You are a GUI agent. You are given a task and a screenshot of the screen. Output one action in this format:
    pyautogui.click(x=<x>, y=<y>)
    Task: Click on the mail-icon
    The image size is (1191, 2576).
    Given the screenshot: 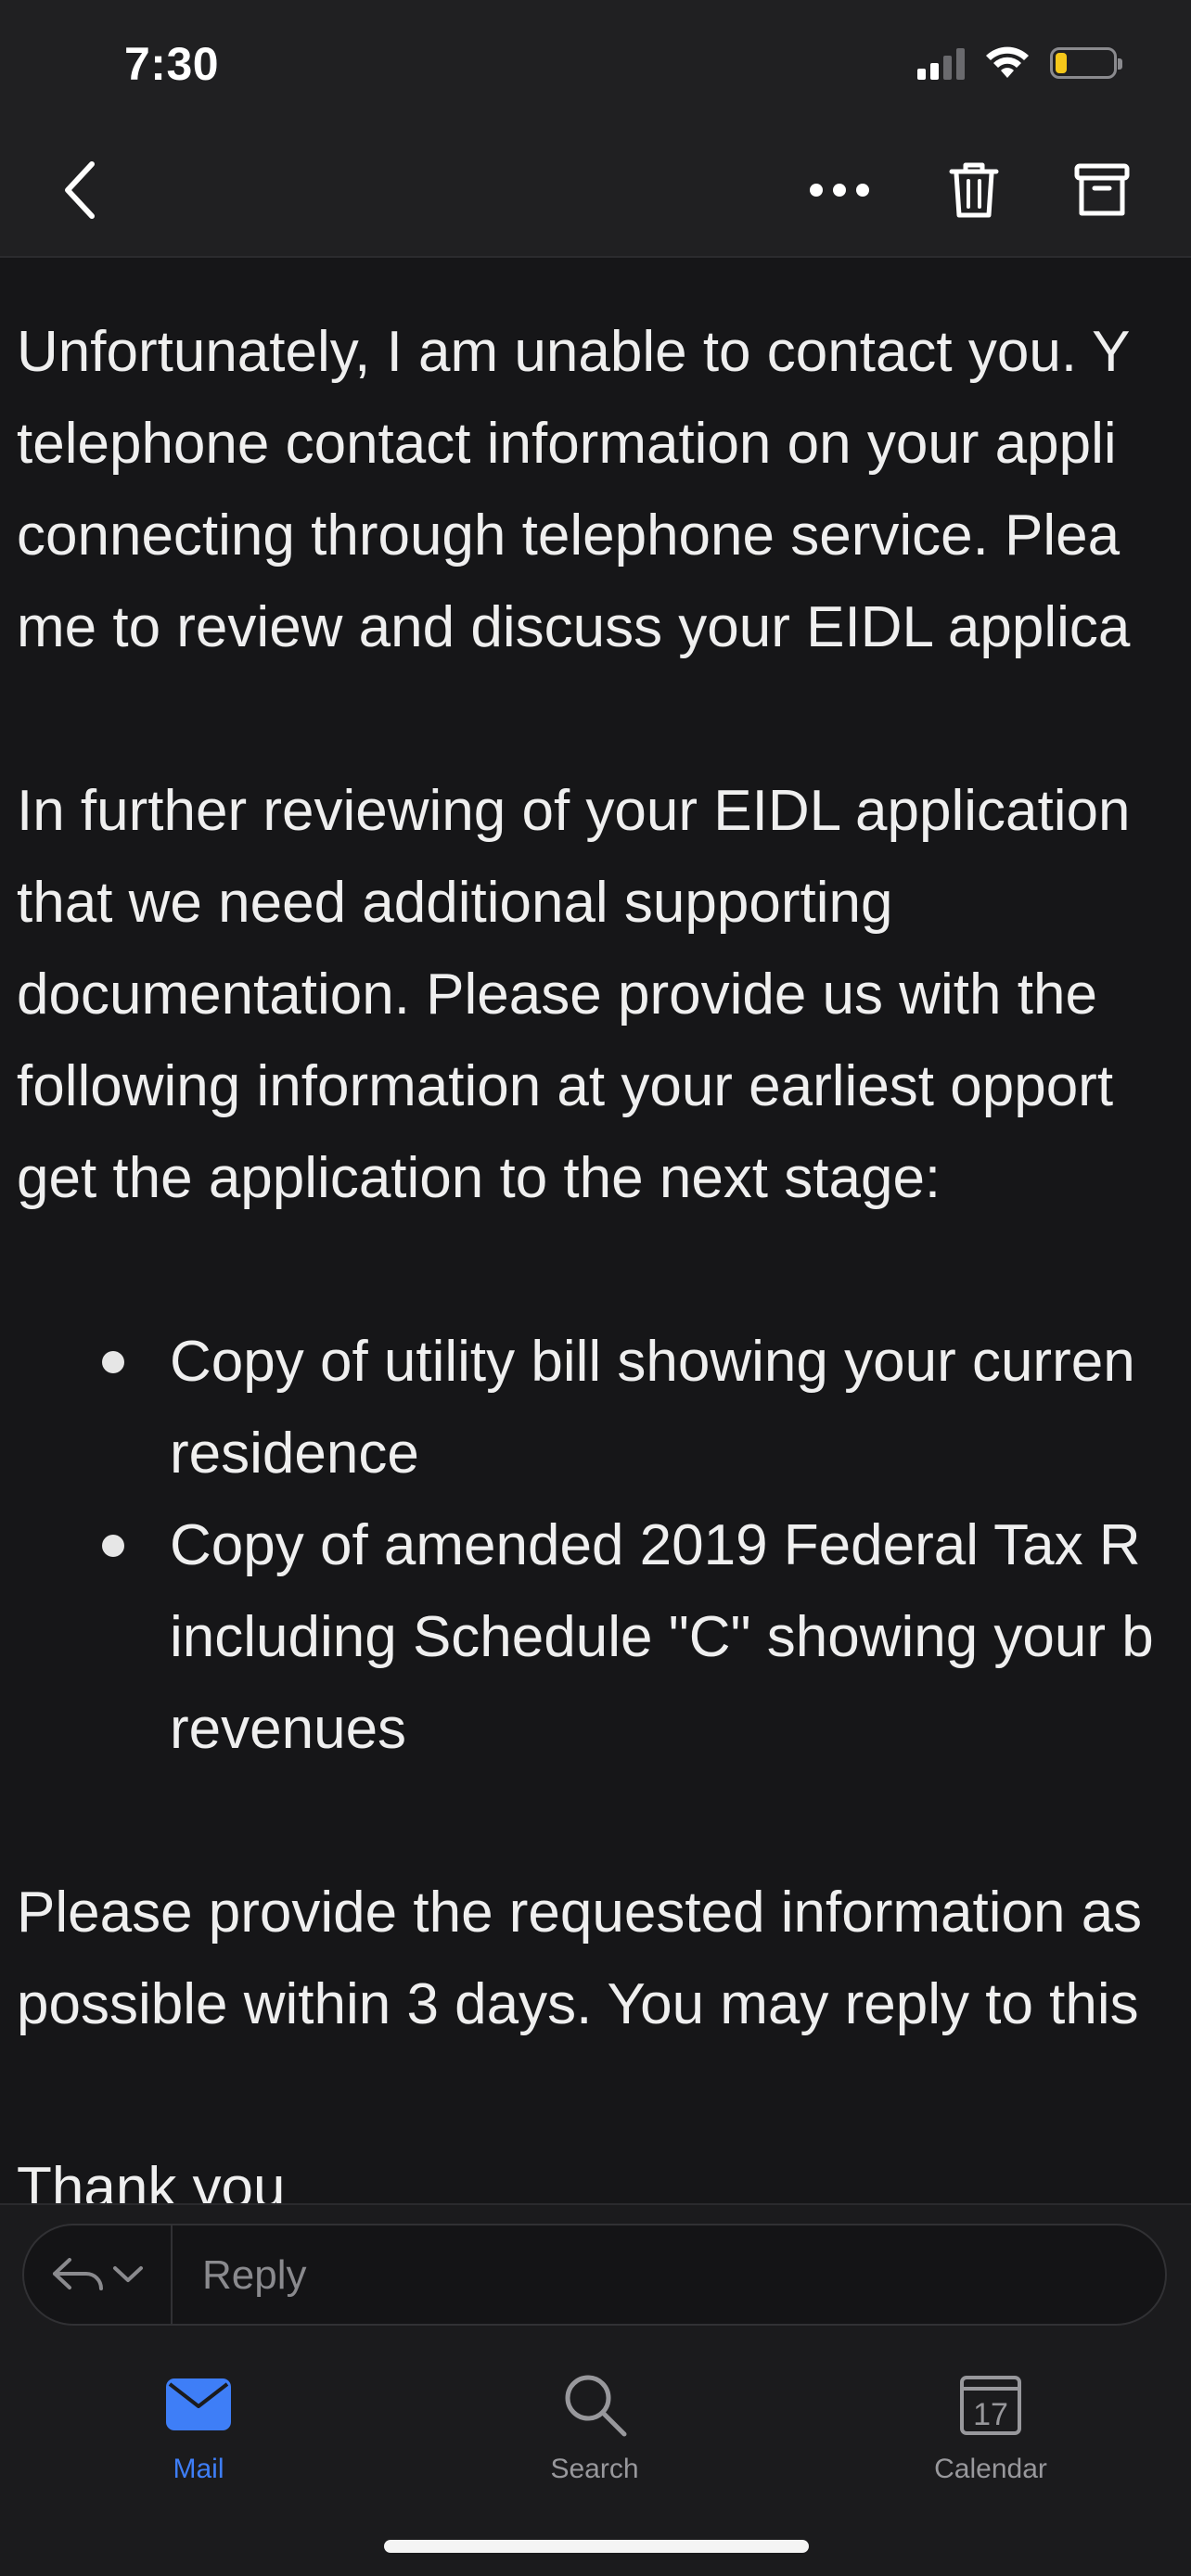 What is the action you would take?
    pyautogui.click(x=198, y=2404)
    